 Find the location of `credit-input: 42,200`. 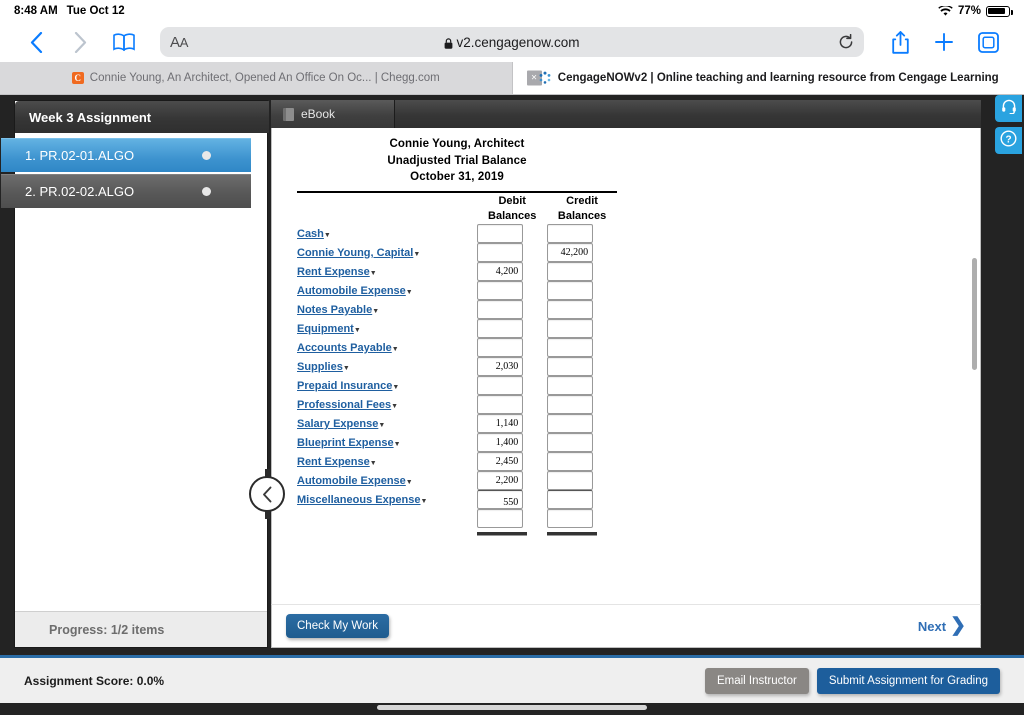

credit-input: 42,200 is located at coordinates (570, 252).